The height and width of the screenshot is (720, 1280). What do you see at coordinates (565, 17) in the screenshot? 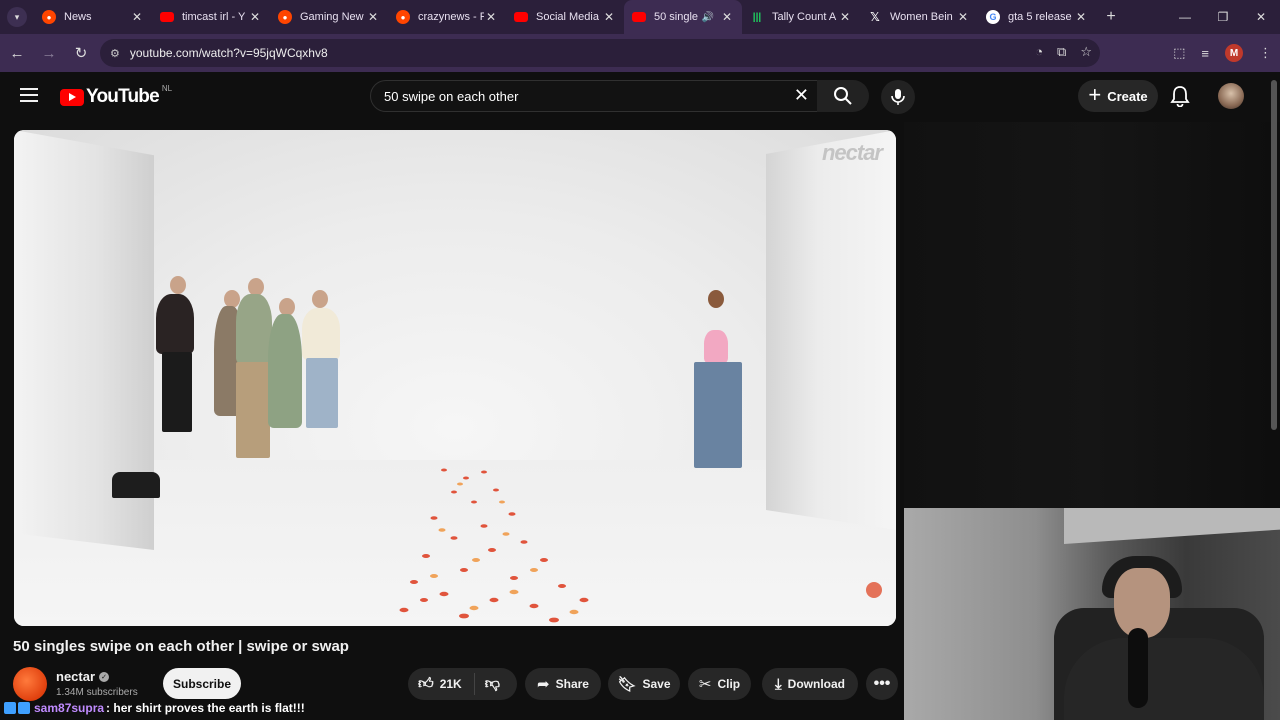
I see `tab-social-media: Social Media ✕` at bounding box center [565, 17].